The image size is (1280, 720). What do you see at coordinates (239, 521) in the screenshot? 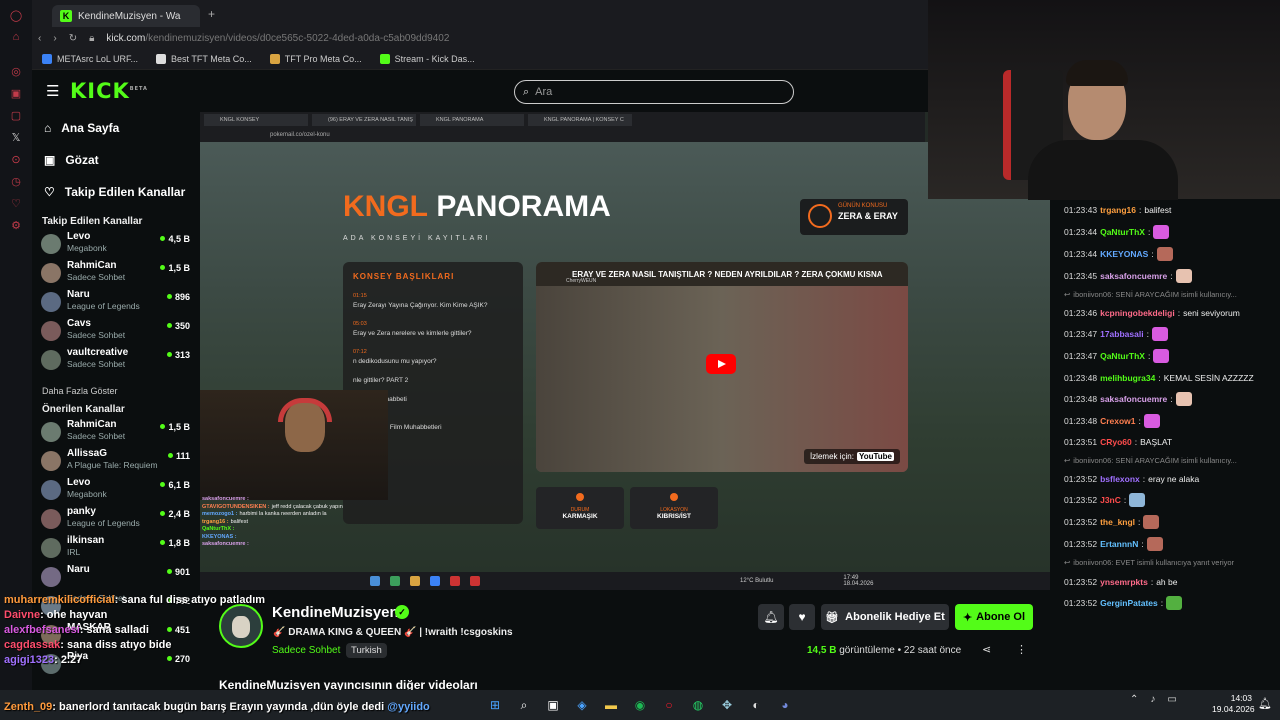
I see `chat-text: balifest` at bounding box center [239, 521].